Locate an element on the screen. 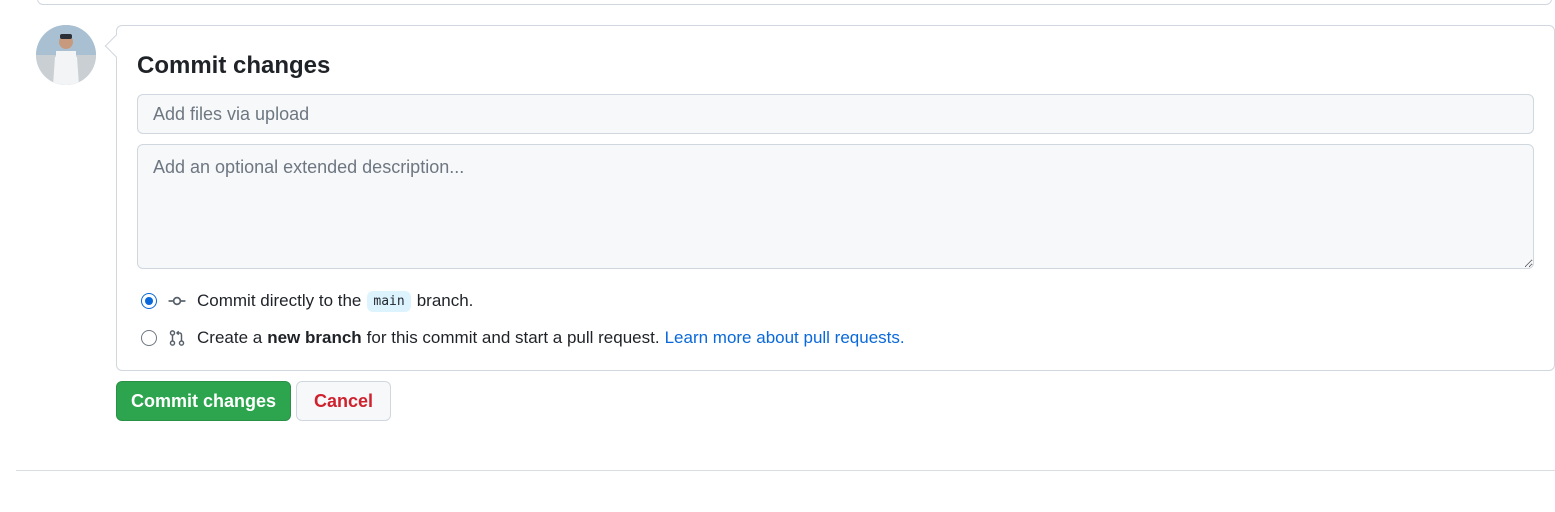  commit-direct-option: Commit directly to the main branch. is located at coordinates (307, 301).